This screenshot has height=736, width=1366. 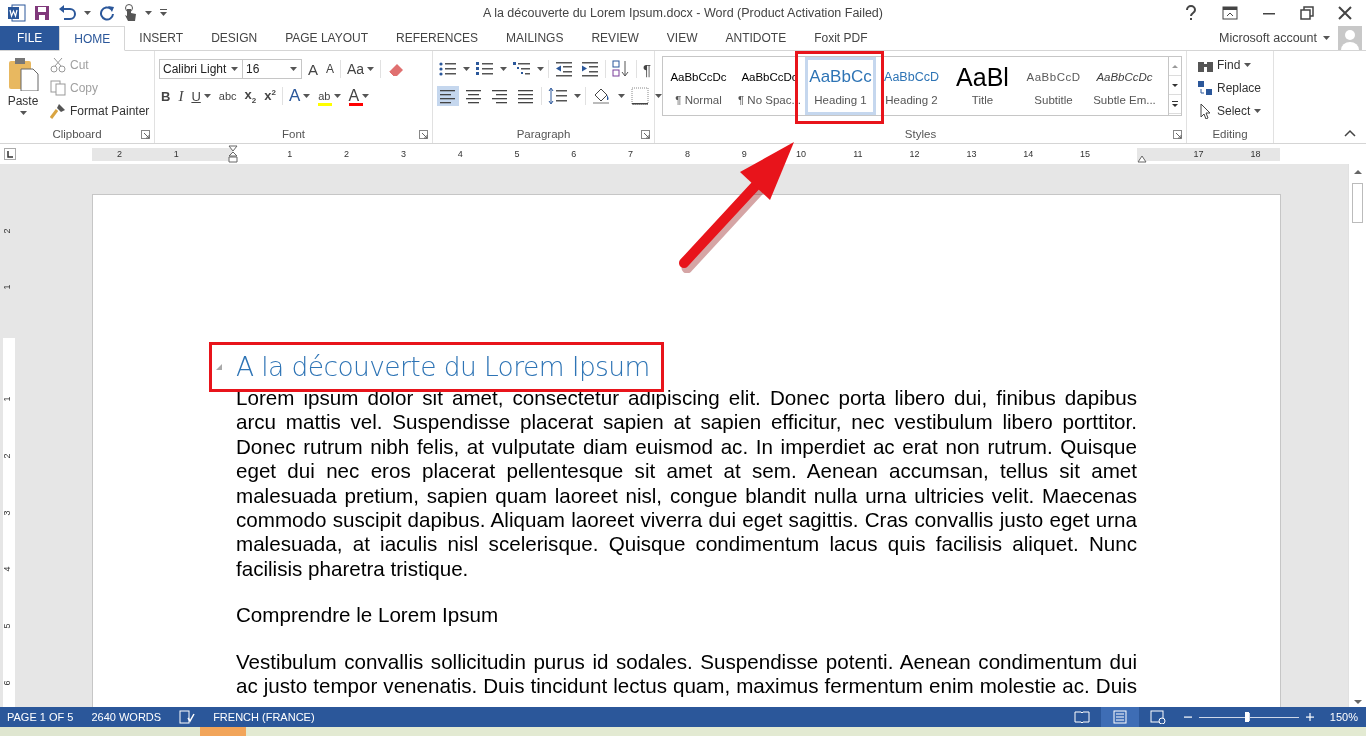 I want to click on grow-font-button: A, so click(x=313, y=69).